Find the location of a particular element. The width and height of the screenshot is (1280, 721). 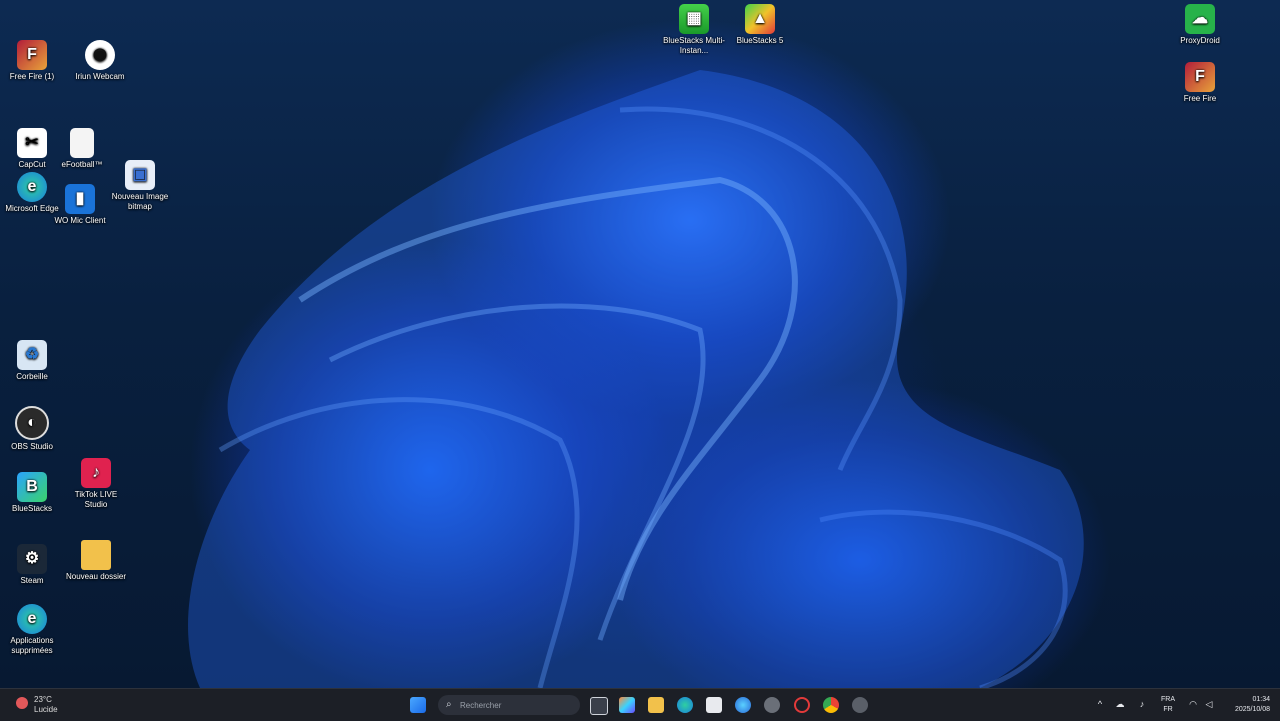

desktop-icon-bluestacks-5: ▲ BlueStacks 5 is located at coordinates (760, 25).